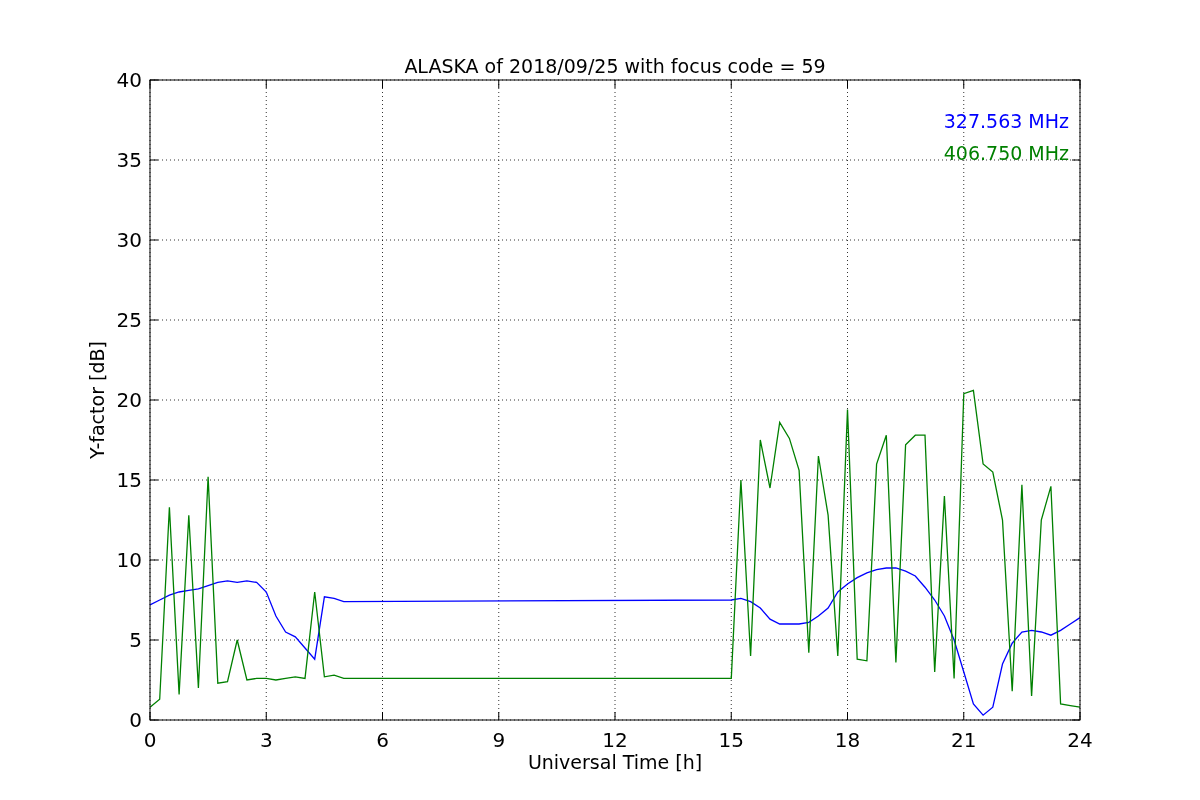 The width and height of the screenshot is (1200, 800). I want to click on y-tick-label: 15, so click(129, 480).